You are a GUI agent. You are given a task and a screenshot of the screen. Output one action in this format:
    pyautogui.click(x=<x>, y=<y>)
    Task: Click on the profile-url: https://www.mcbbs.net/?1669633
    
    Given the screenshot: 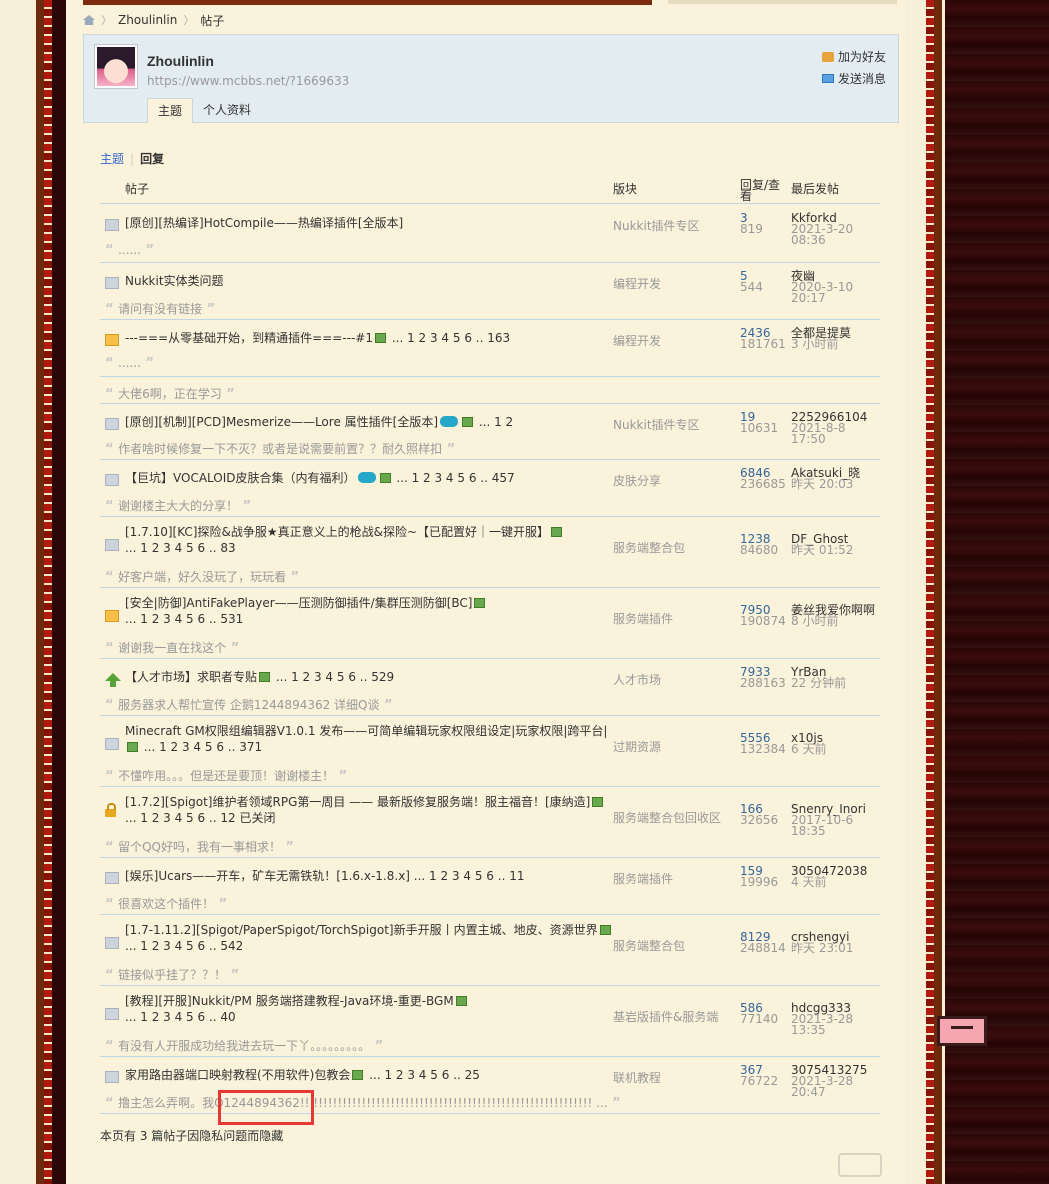 What is the action you would take?
    pyautogui.click(x=248, y=81)
    